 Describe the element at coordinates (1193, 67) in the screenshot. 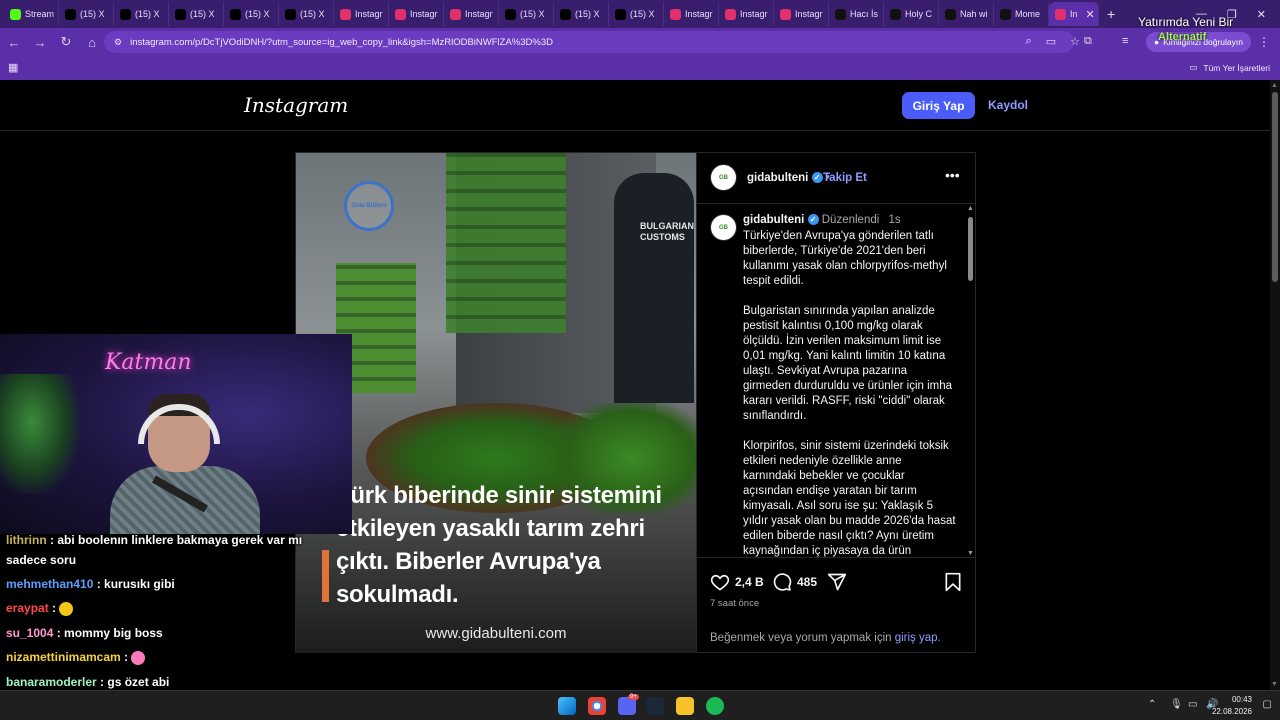

I see `folder-icon: ▭` at that location.